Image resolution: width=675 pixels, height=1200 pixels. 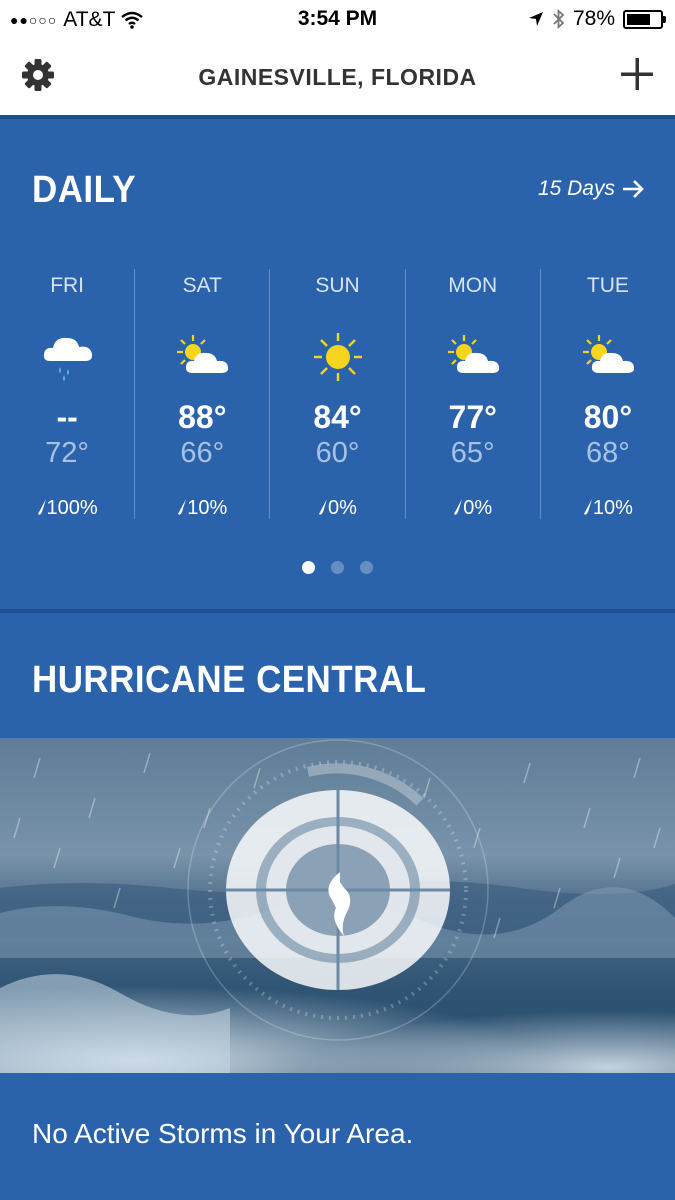 What do you see at coordinates (472, 417) in the screenshot?
I see `high-temp: 77°` at bounding box center [472, 417].